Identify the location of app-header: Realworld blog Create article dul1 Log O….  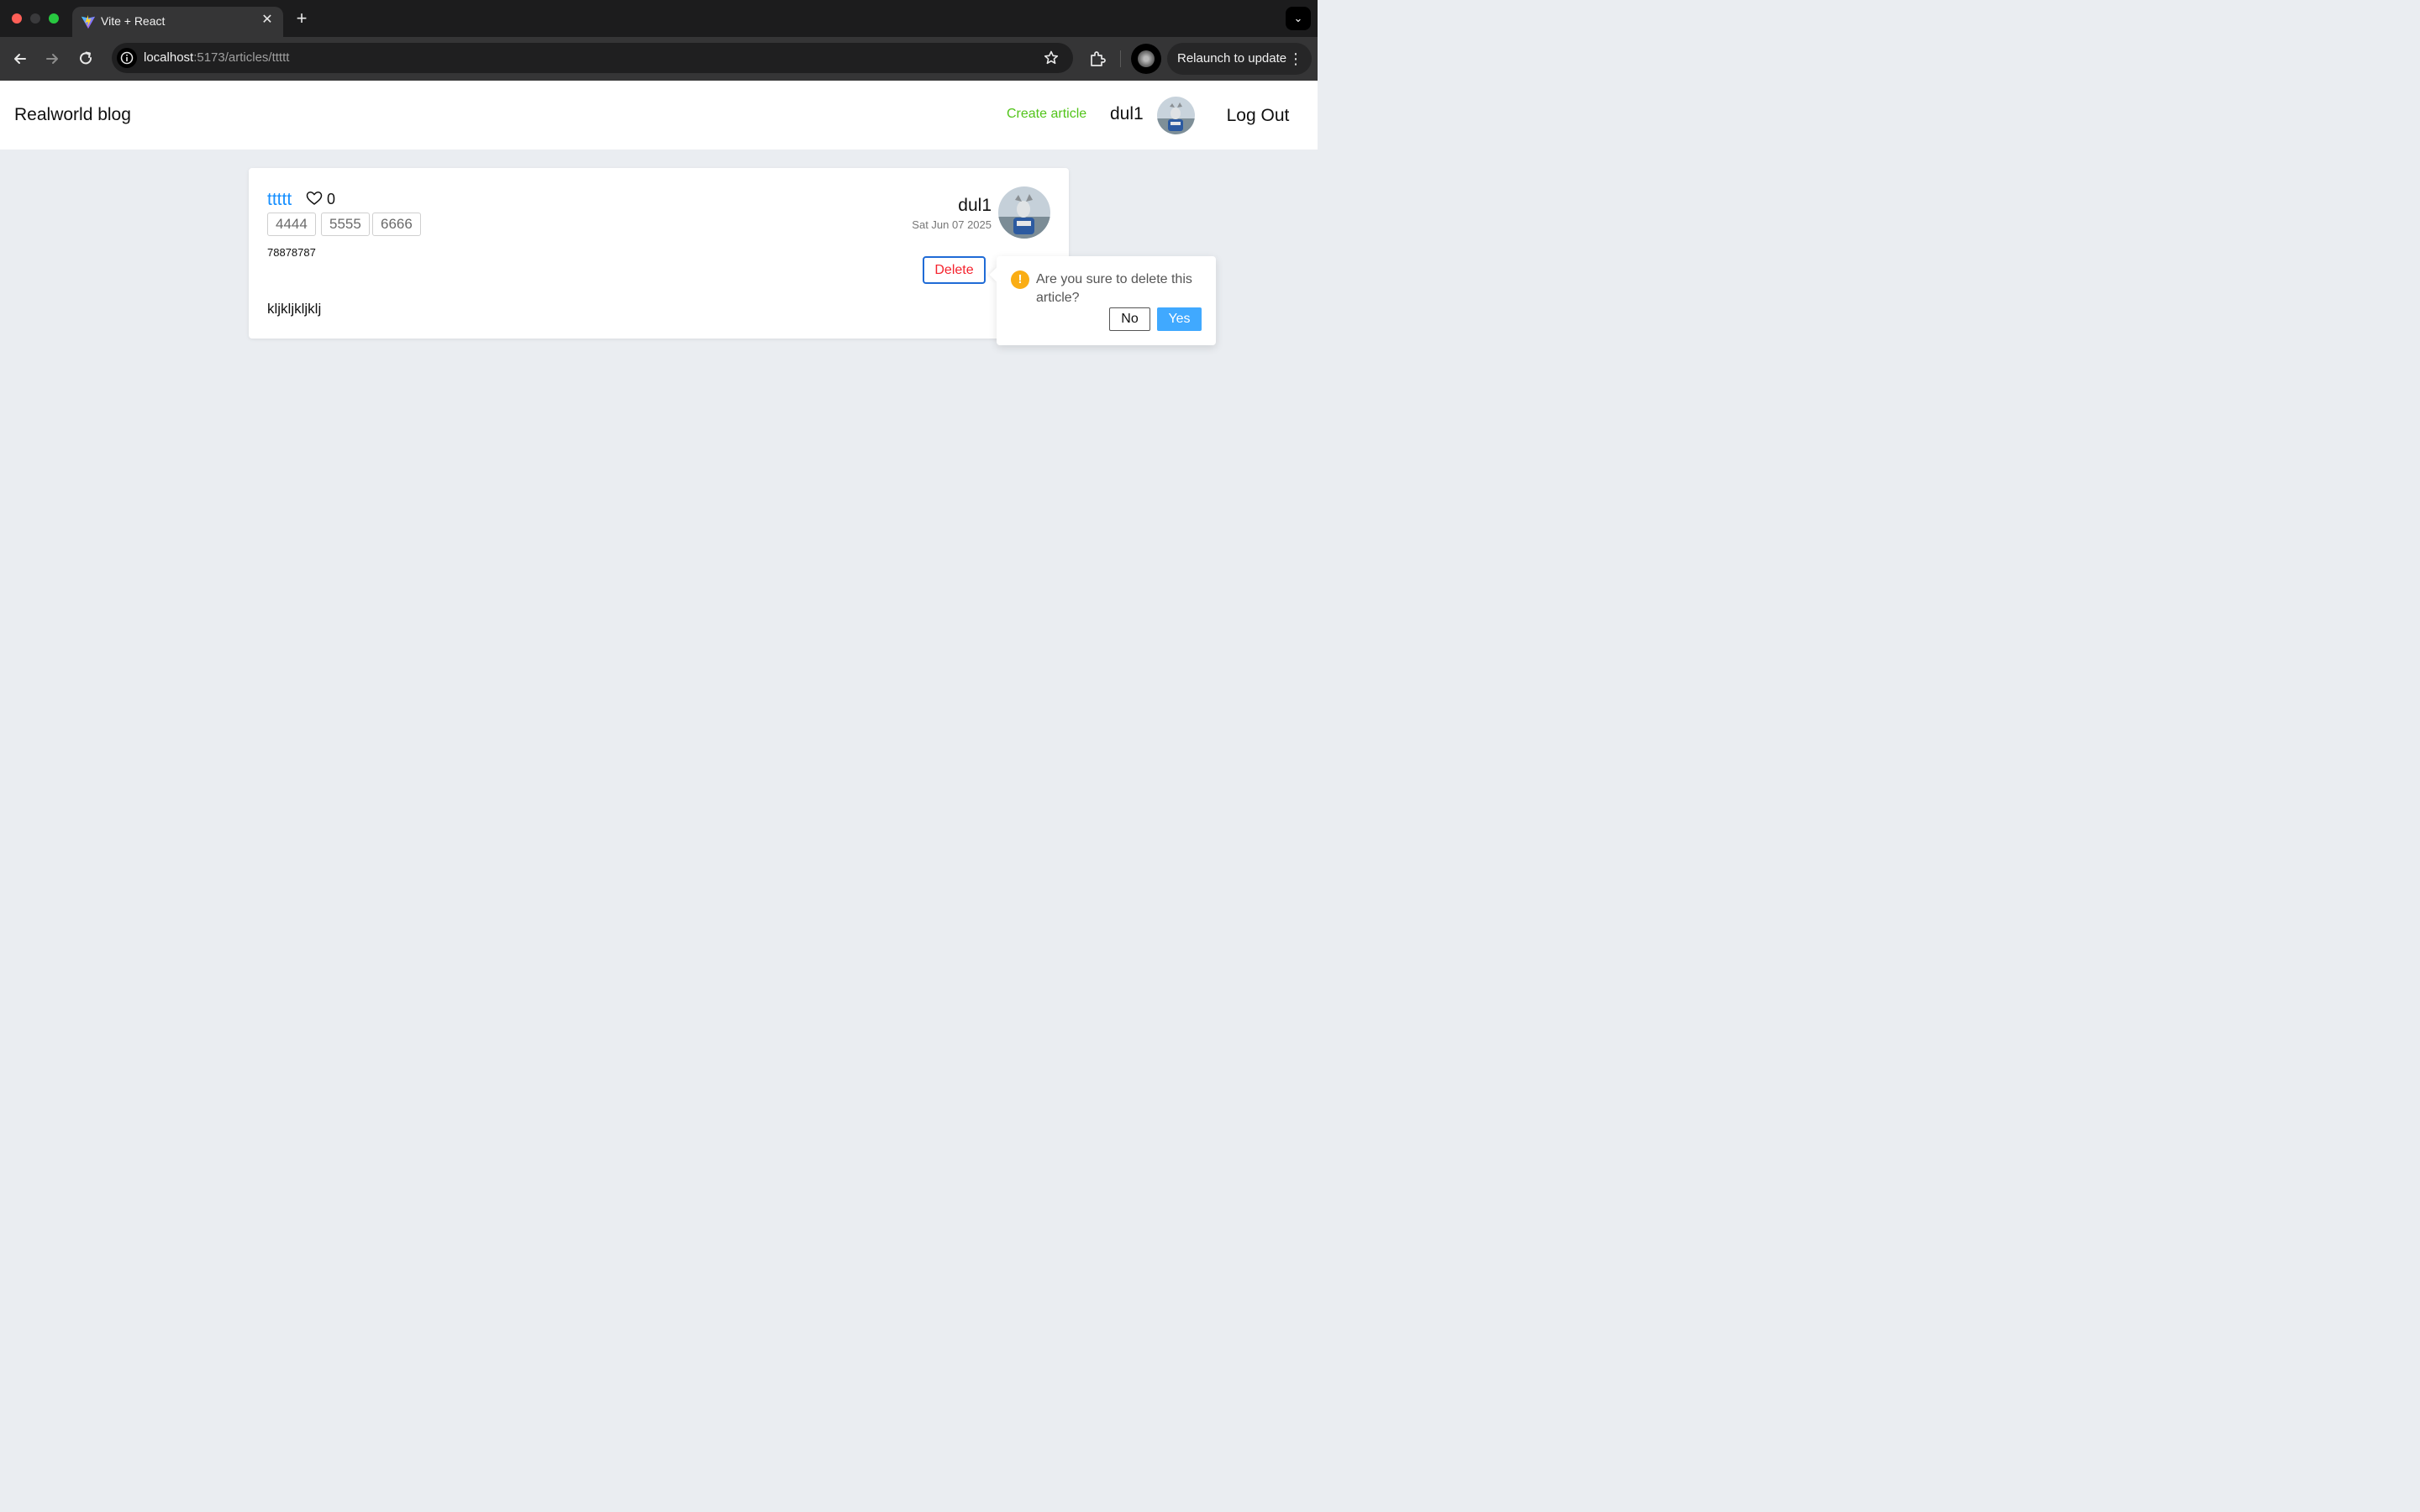
(659, 115).